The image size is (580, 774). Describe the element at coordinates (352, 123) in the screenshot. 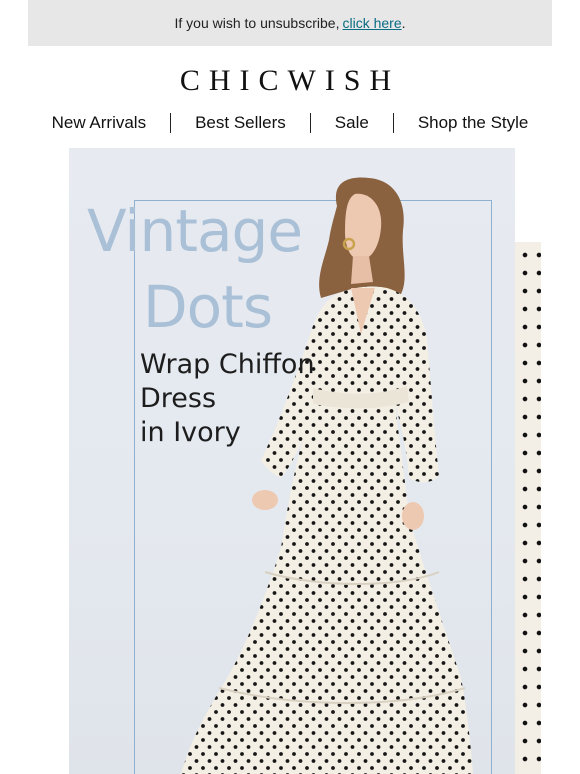

I see `nav-sale: Sale` at that location.